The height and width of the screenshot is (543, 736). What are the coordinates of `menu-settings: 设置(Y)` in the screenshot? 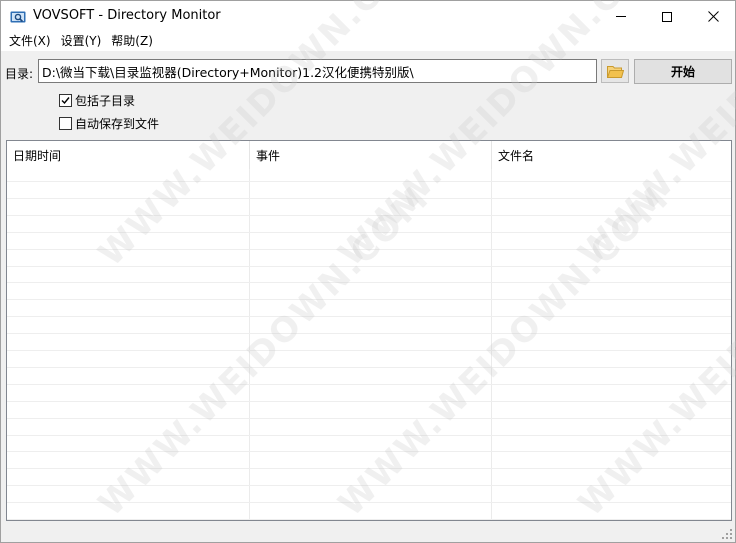 It's located at (81, 41).